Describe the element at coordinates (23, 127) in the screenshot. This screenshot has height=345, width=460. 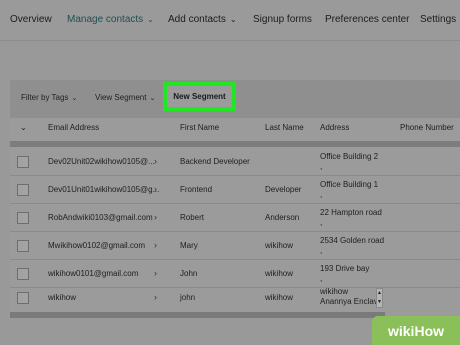
I see `select-all-chevron-icon: ⌄` at that location.